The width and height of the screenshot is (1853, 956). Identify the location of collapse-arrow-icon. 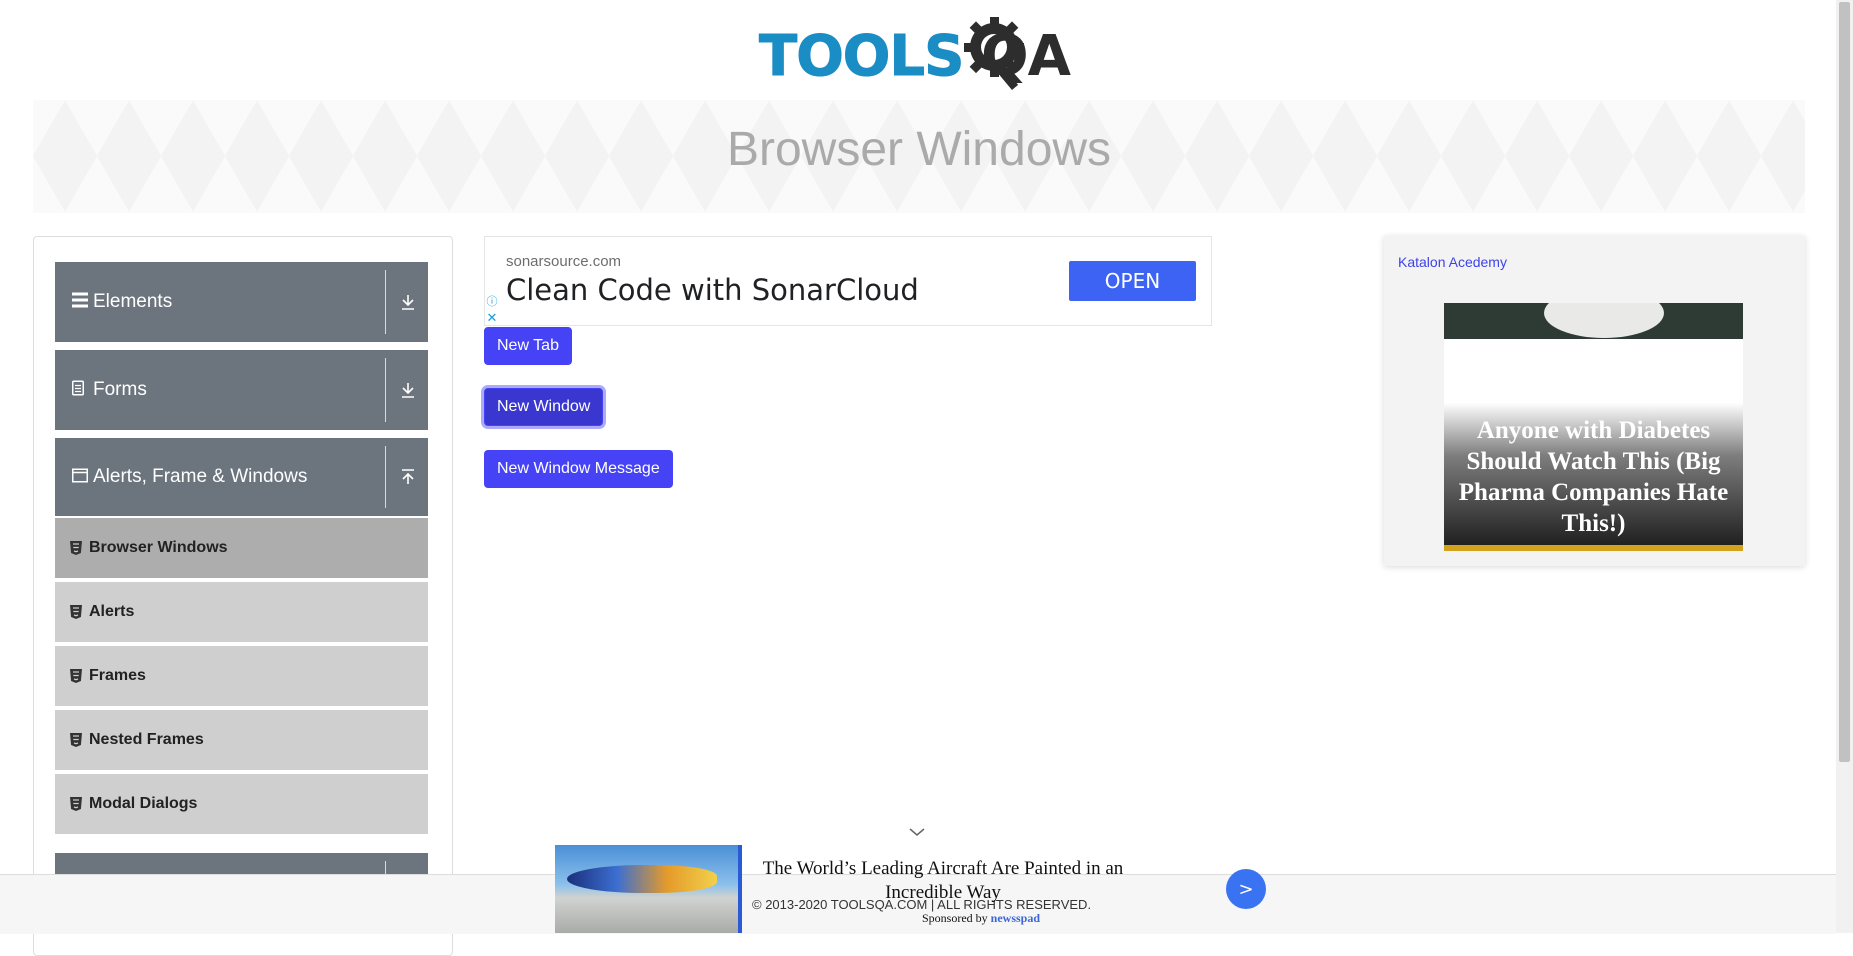
(408, 477).